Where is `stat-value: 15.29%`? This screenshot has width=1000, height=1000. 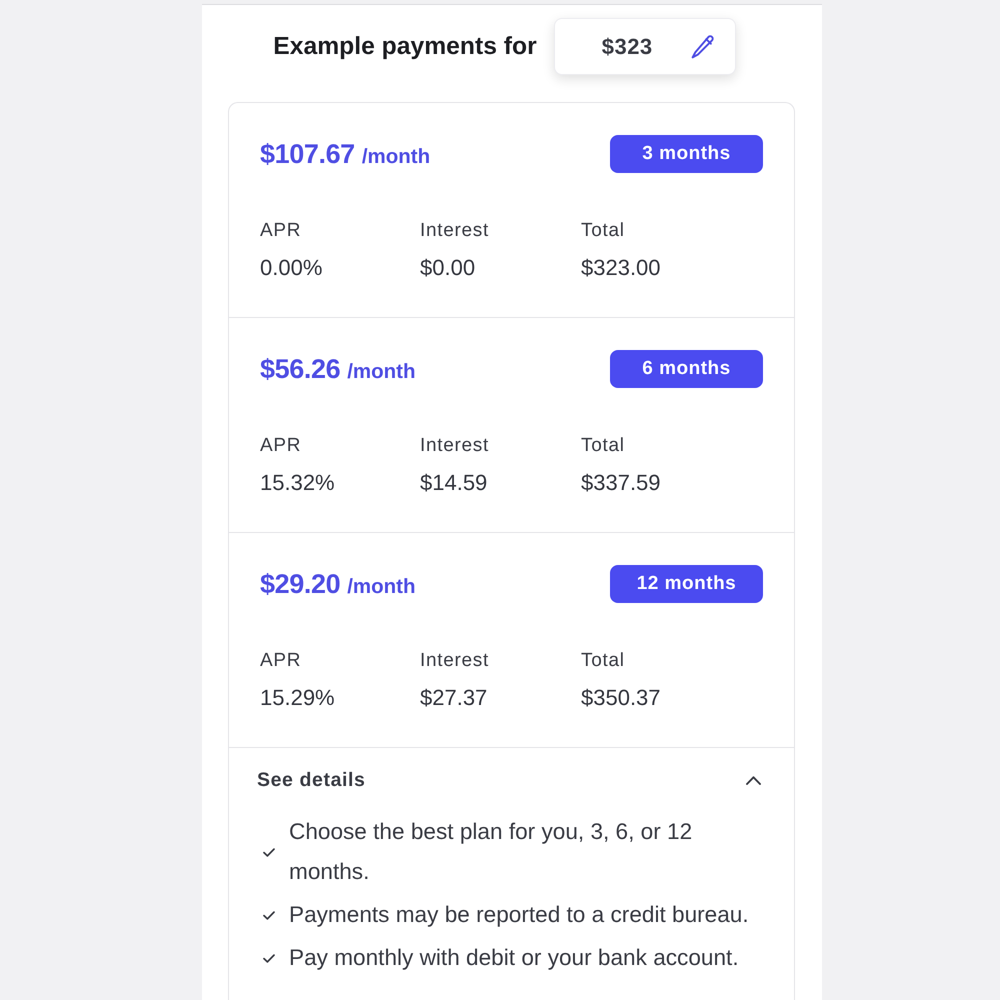
stat-value: 15.29% is located at coordinates (297, 698).